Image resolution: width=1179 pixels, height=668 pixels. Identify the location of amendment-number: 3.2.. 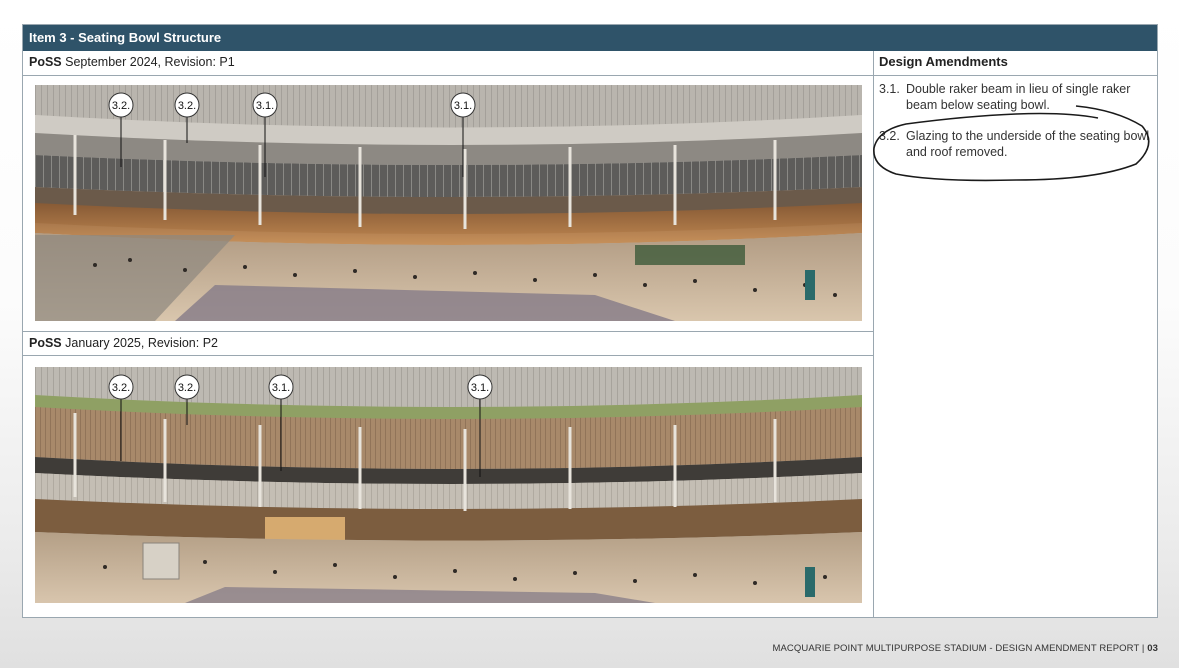
(889, 136).